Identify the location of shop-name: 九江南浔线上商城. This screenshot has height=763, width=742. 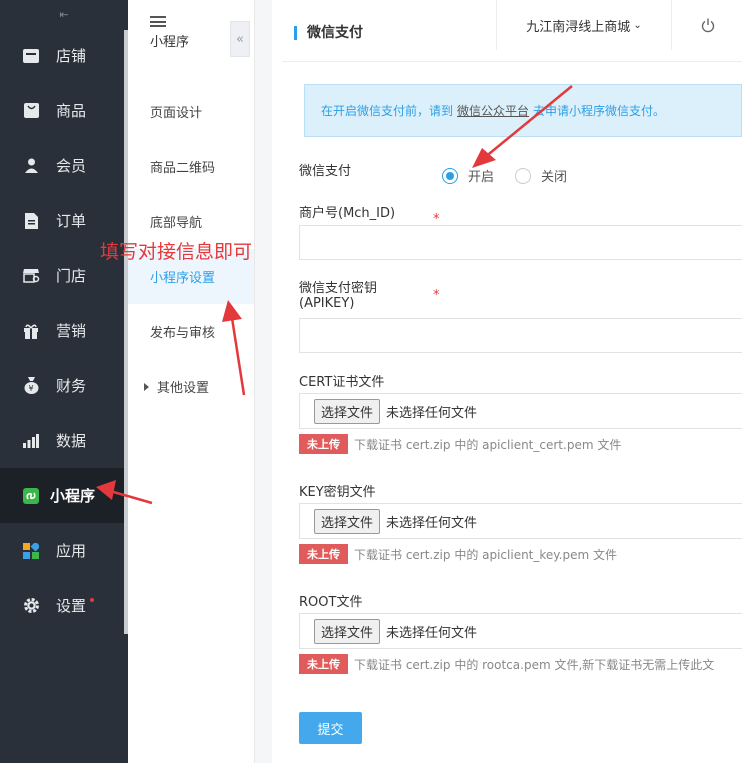
(578, 27).